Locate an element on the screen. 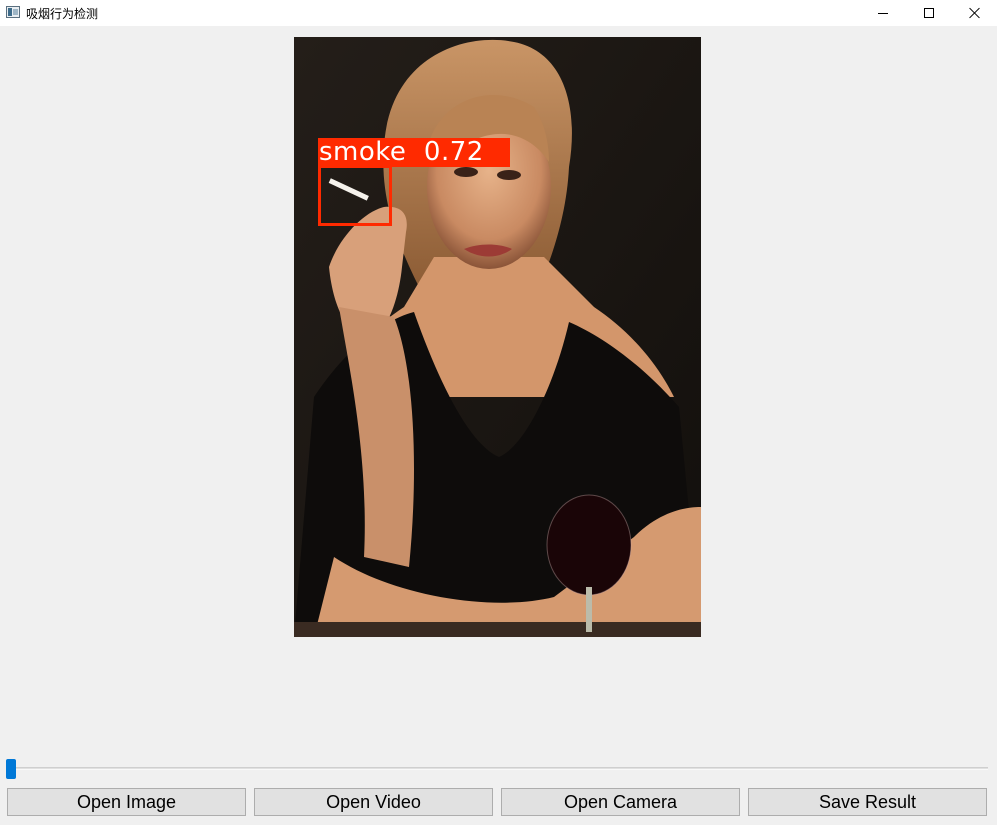  detection-bounding-box is located at coordinates (355, 195).